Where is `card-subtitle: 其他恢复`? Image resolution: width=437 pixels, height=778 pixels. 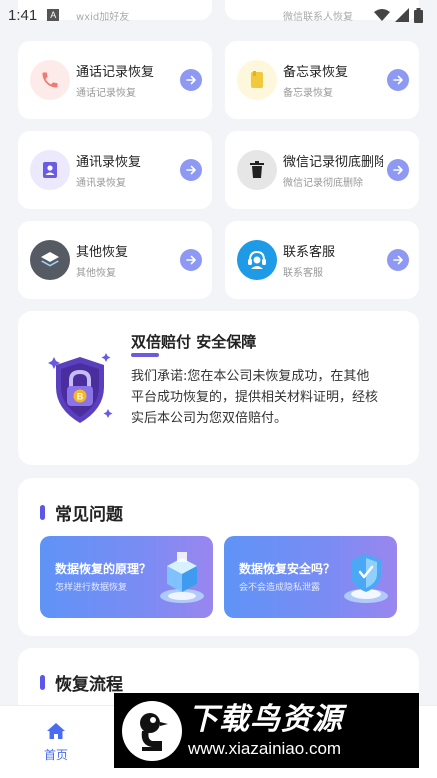
card-subtitle: 其他恢复 is located at coordinates (96, 273).